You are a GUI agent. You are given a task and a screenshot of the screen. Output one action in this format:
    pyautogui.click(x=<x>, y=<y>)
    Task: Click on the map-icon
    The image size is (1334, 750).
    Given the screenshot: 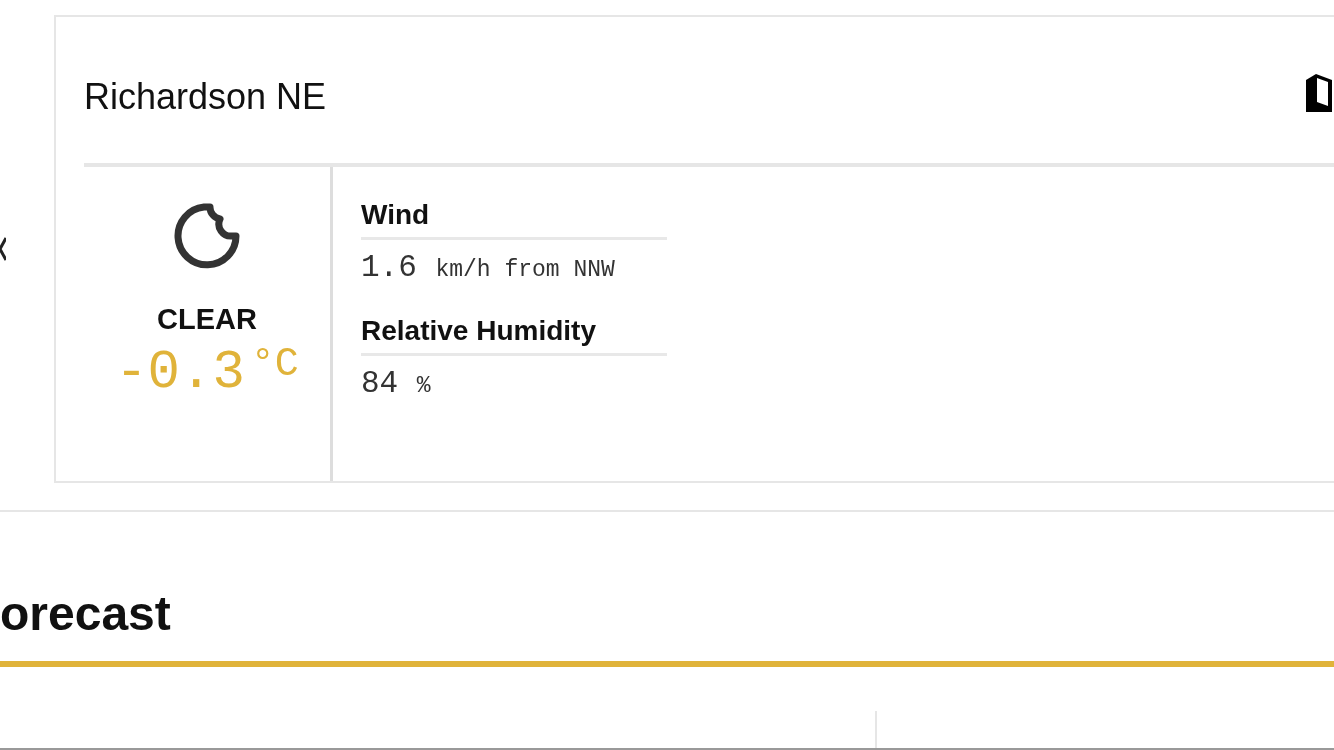 What is the action you would take?
    pyautogui.click(x=1319, y=92)
    